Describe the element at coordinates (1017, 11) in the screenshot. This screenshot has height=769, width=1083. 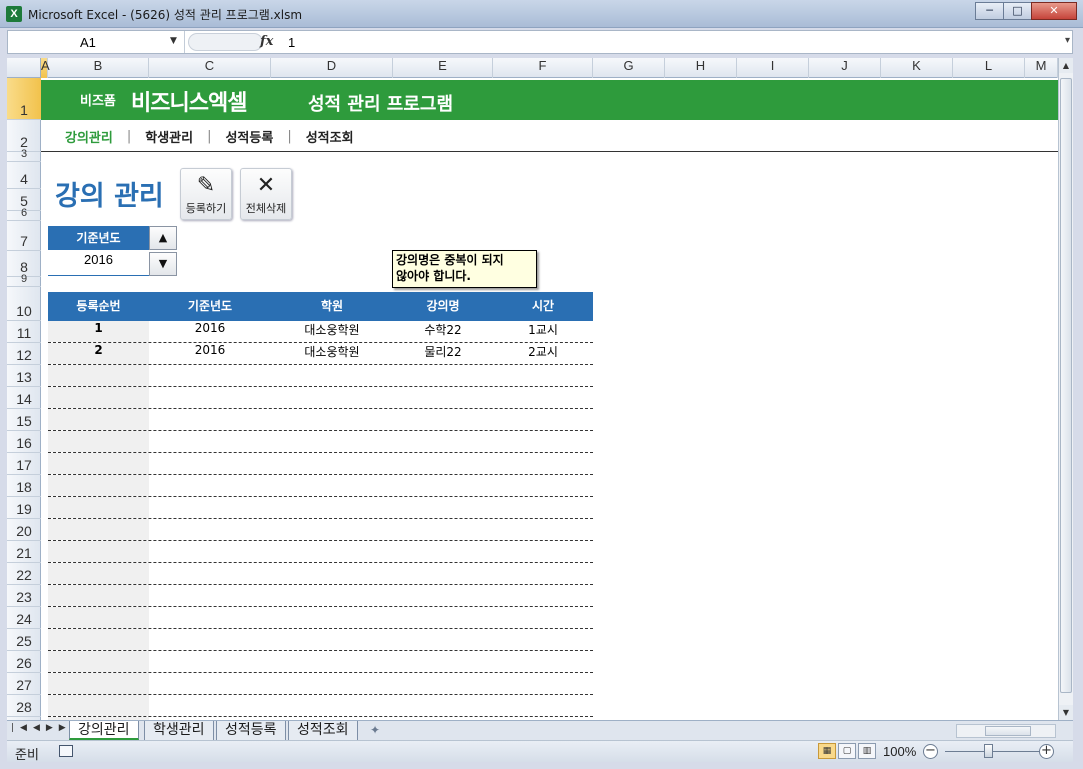
I see `maximize-button: □` at that location.